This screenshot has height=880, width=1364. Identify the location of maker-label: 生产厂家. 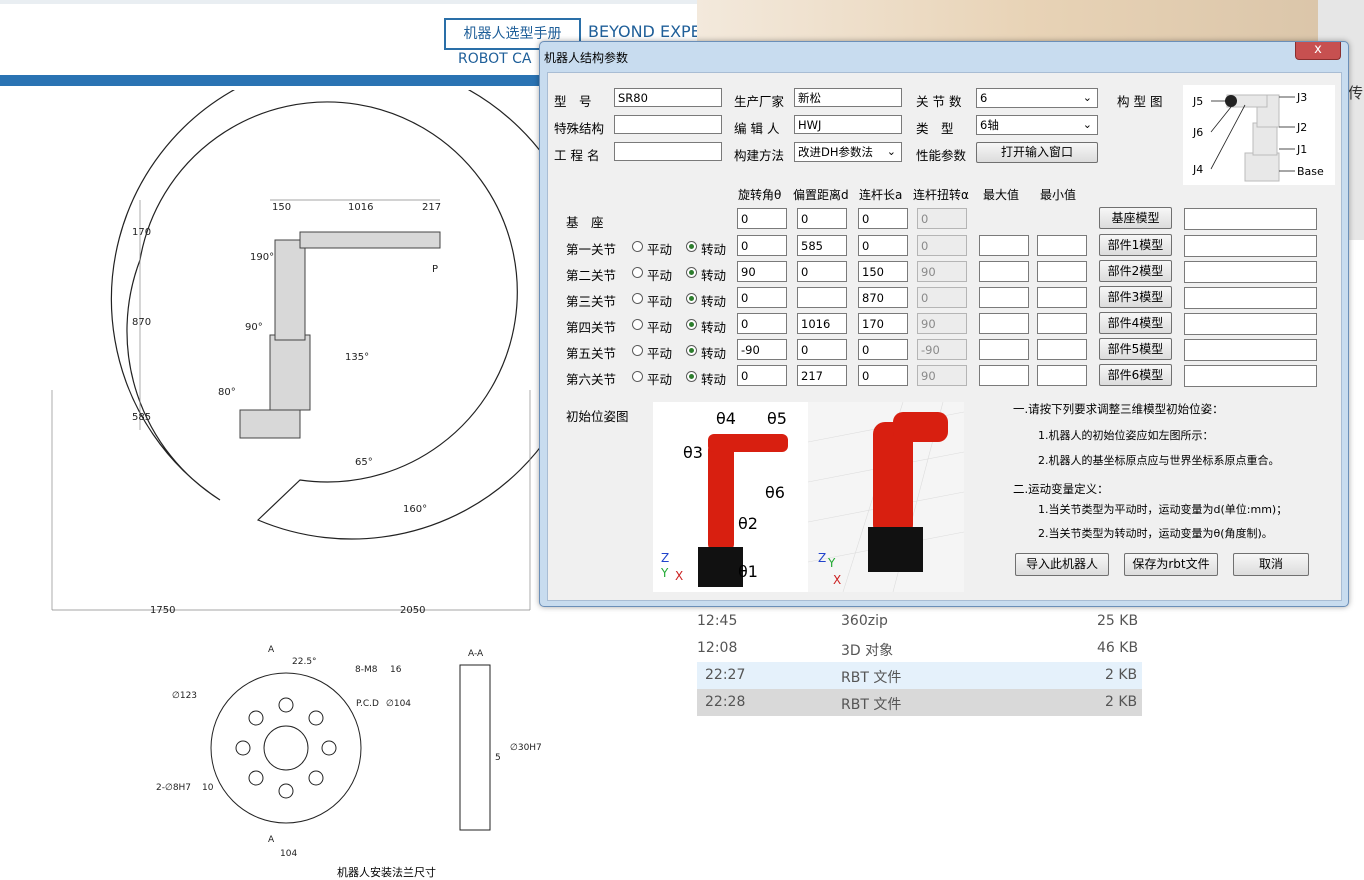
(759, 101).